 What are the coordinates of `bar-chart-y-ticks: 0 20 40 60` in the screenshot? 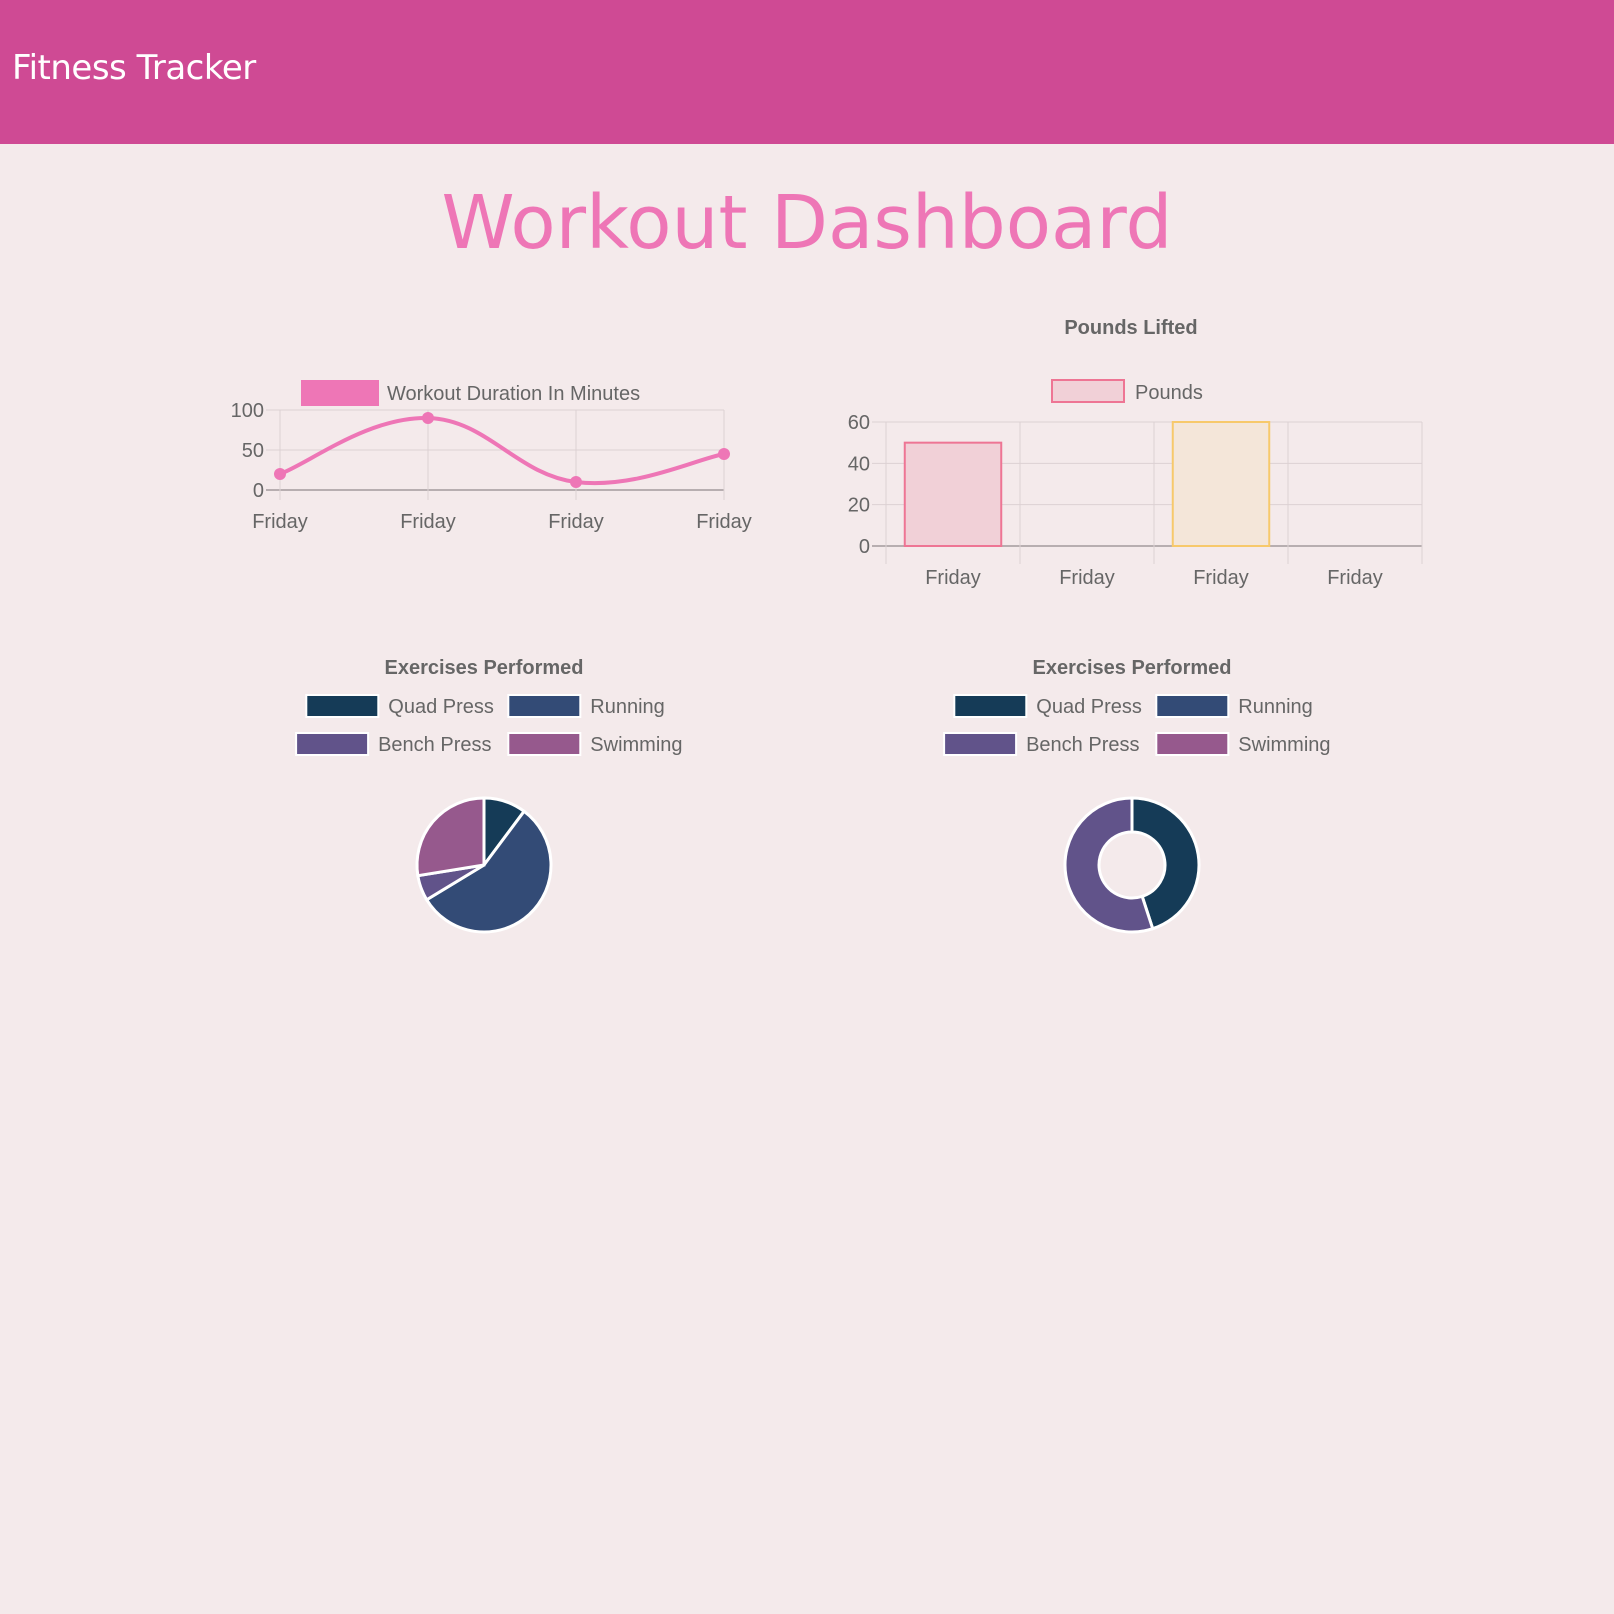 It's located at (859, 485).